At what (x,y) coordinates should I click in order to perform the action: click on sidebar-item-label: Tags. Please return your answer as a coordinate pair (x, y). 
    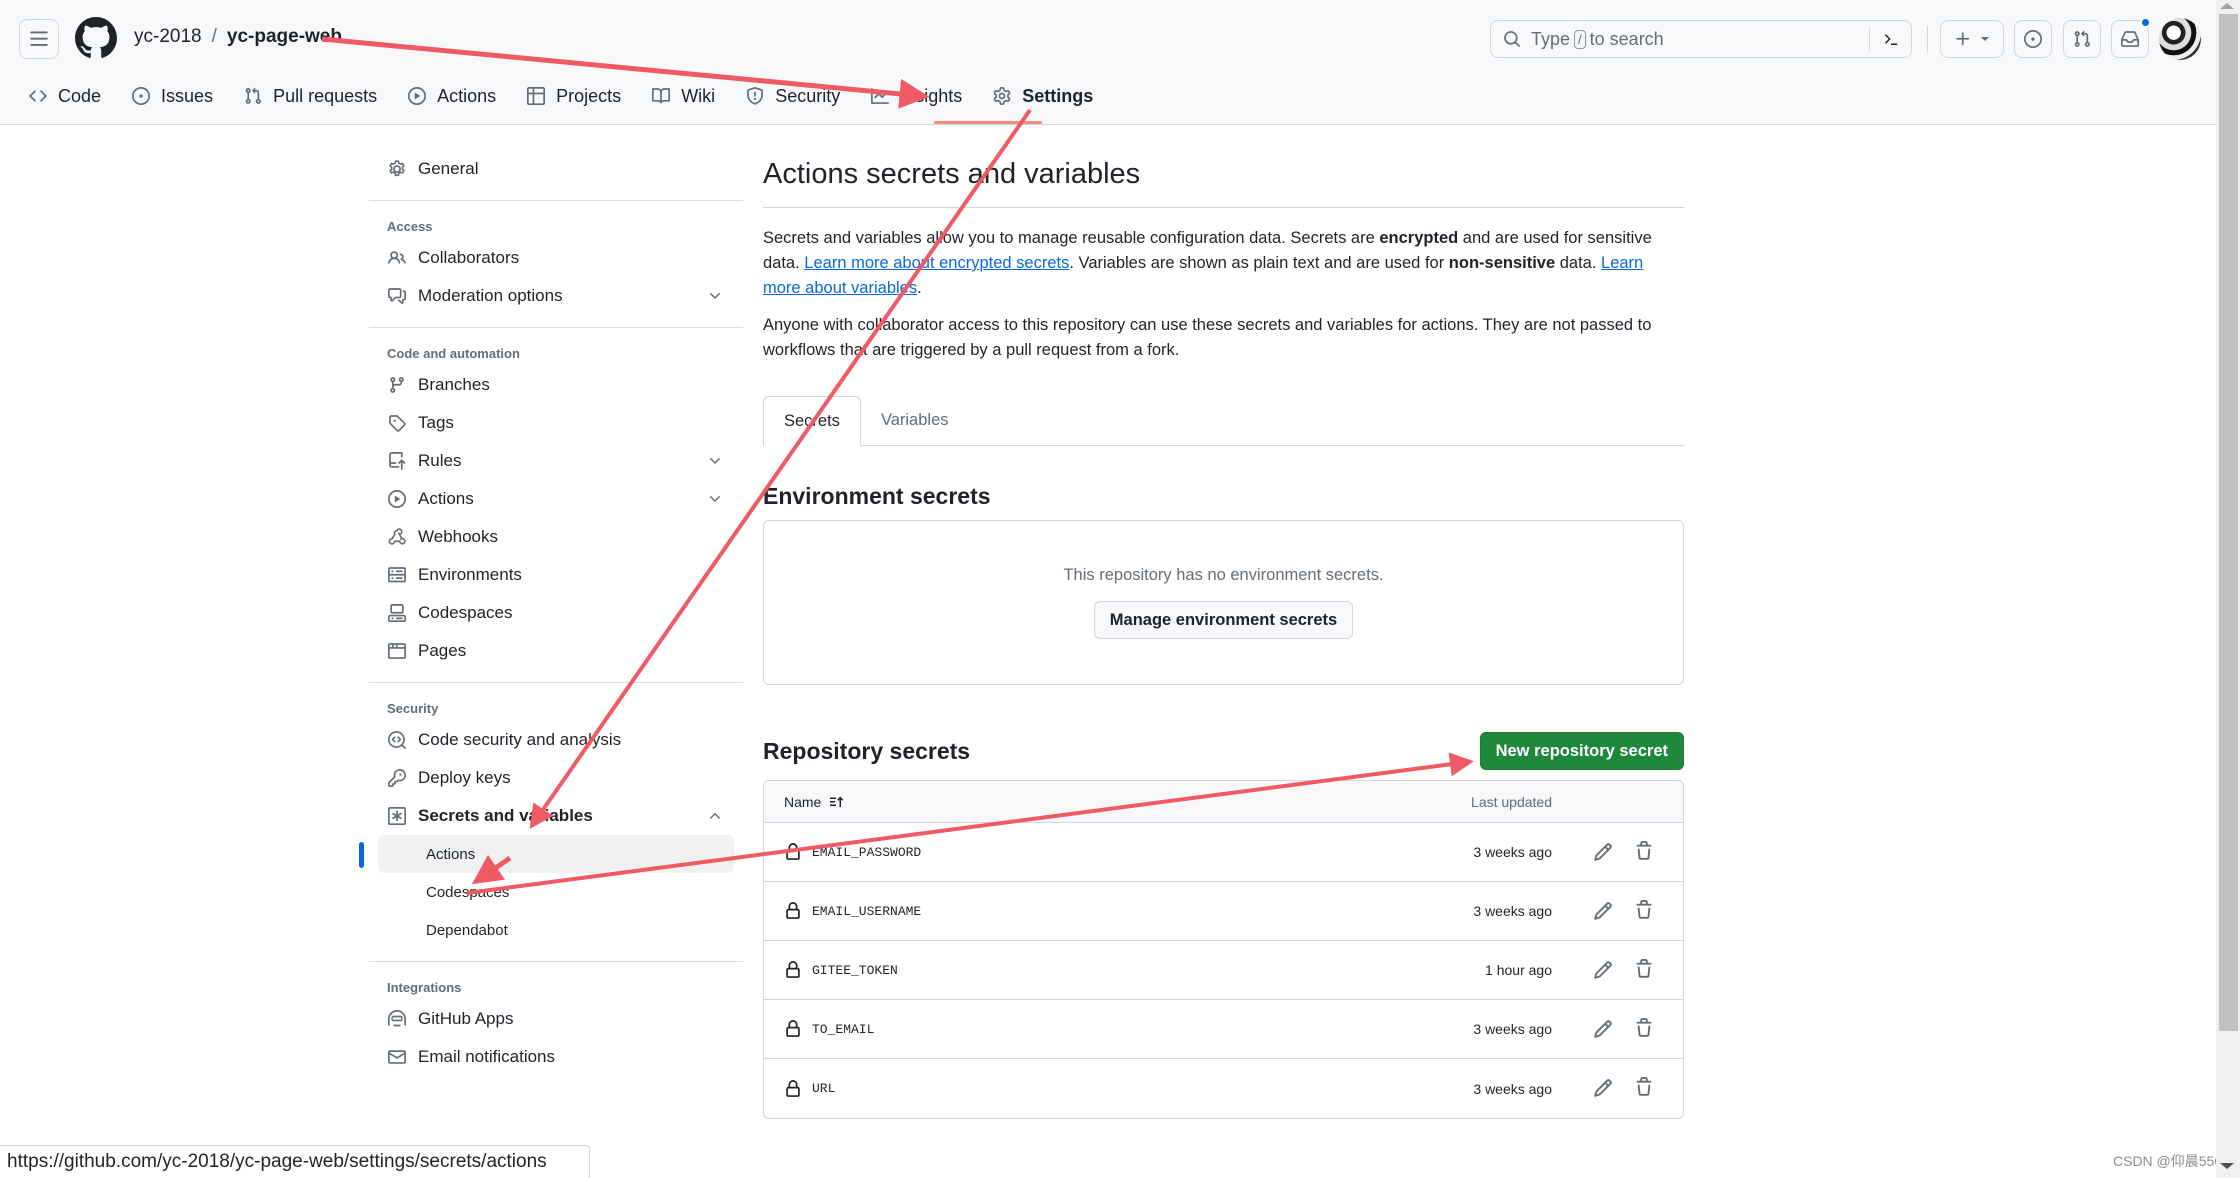
    Looking at the image, I should click on (436, 422).